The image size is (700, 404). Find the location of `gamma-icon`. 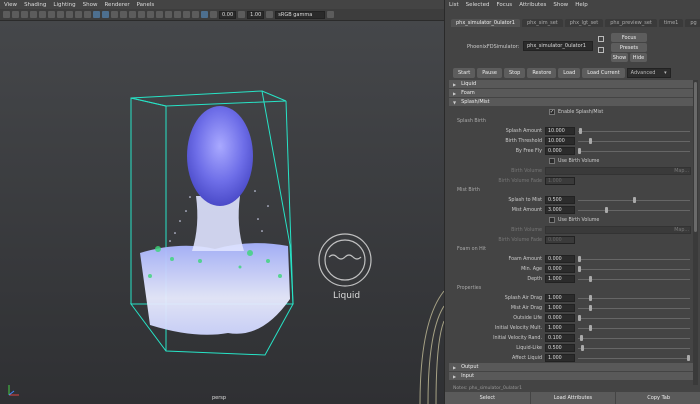

gamma-icon is located at coordinates (242, 14).